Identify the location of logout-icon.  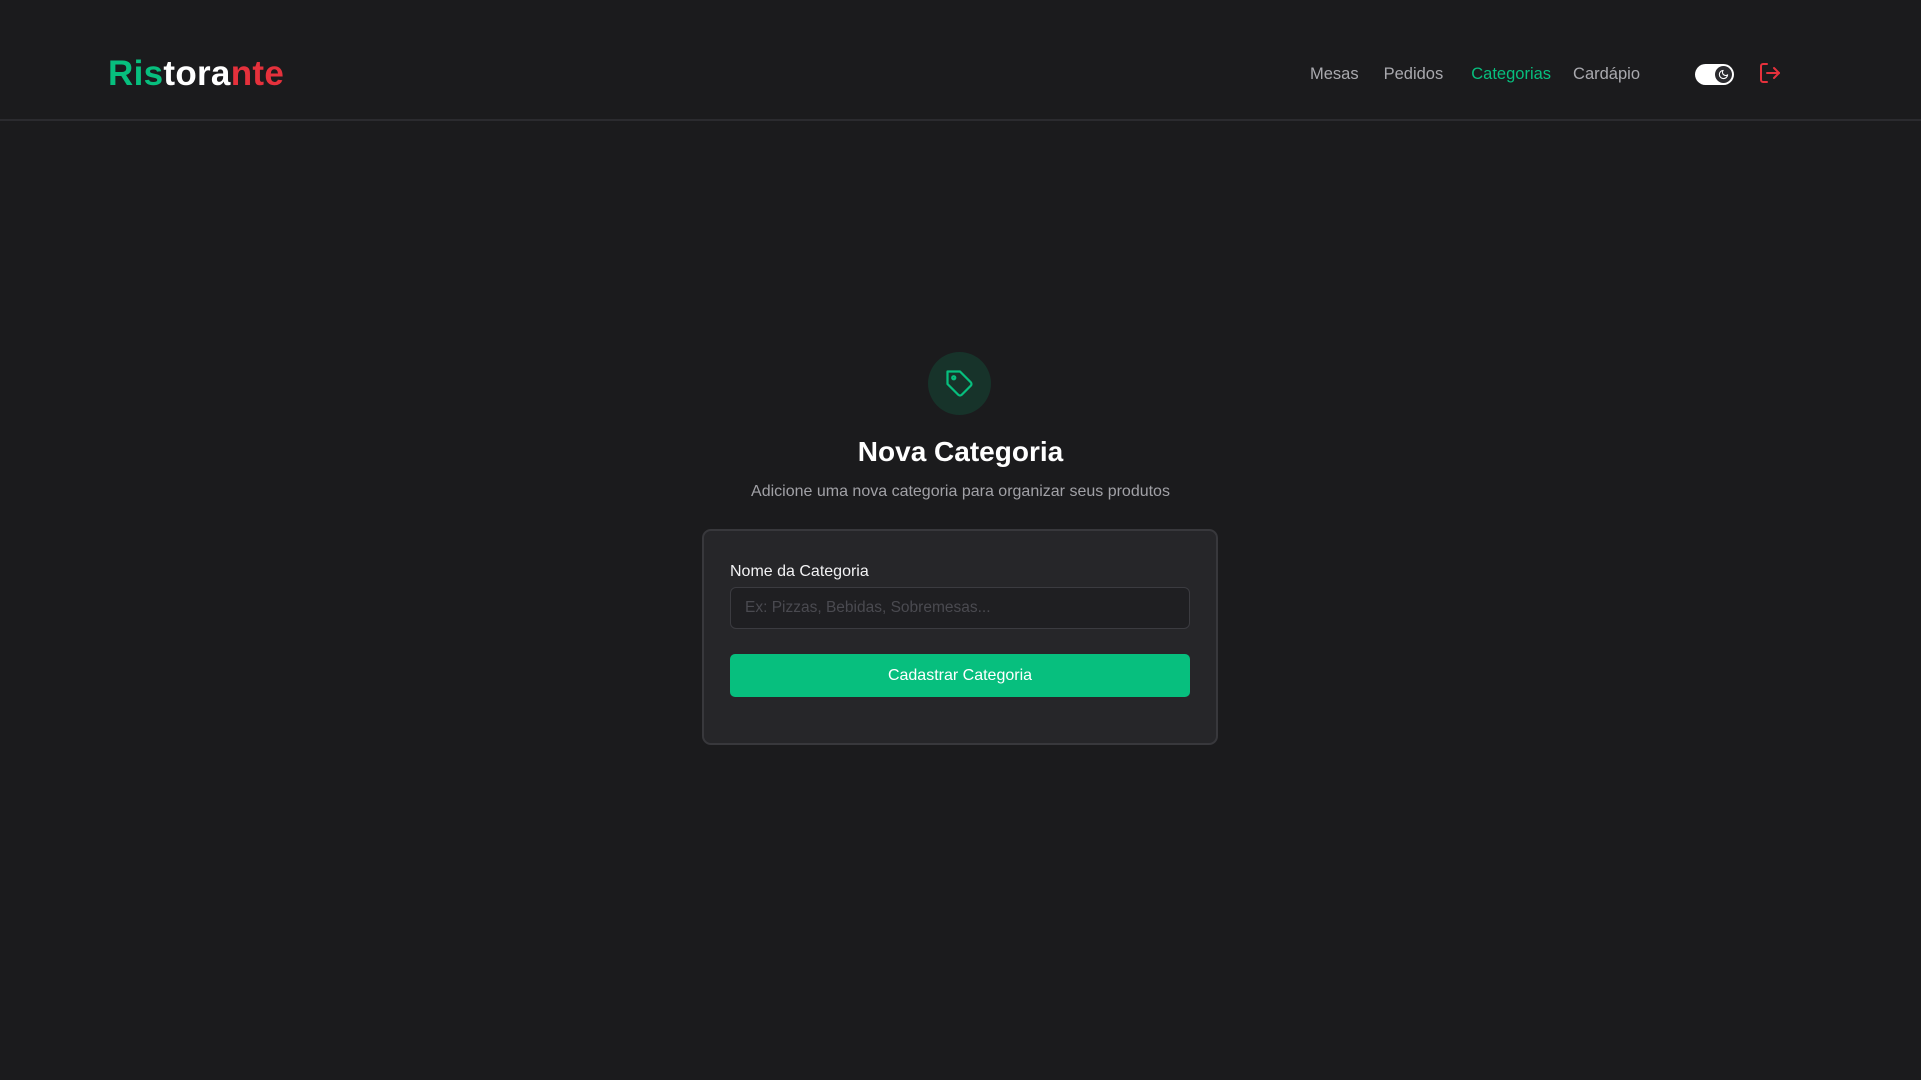
(1770, 73).